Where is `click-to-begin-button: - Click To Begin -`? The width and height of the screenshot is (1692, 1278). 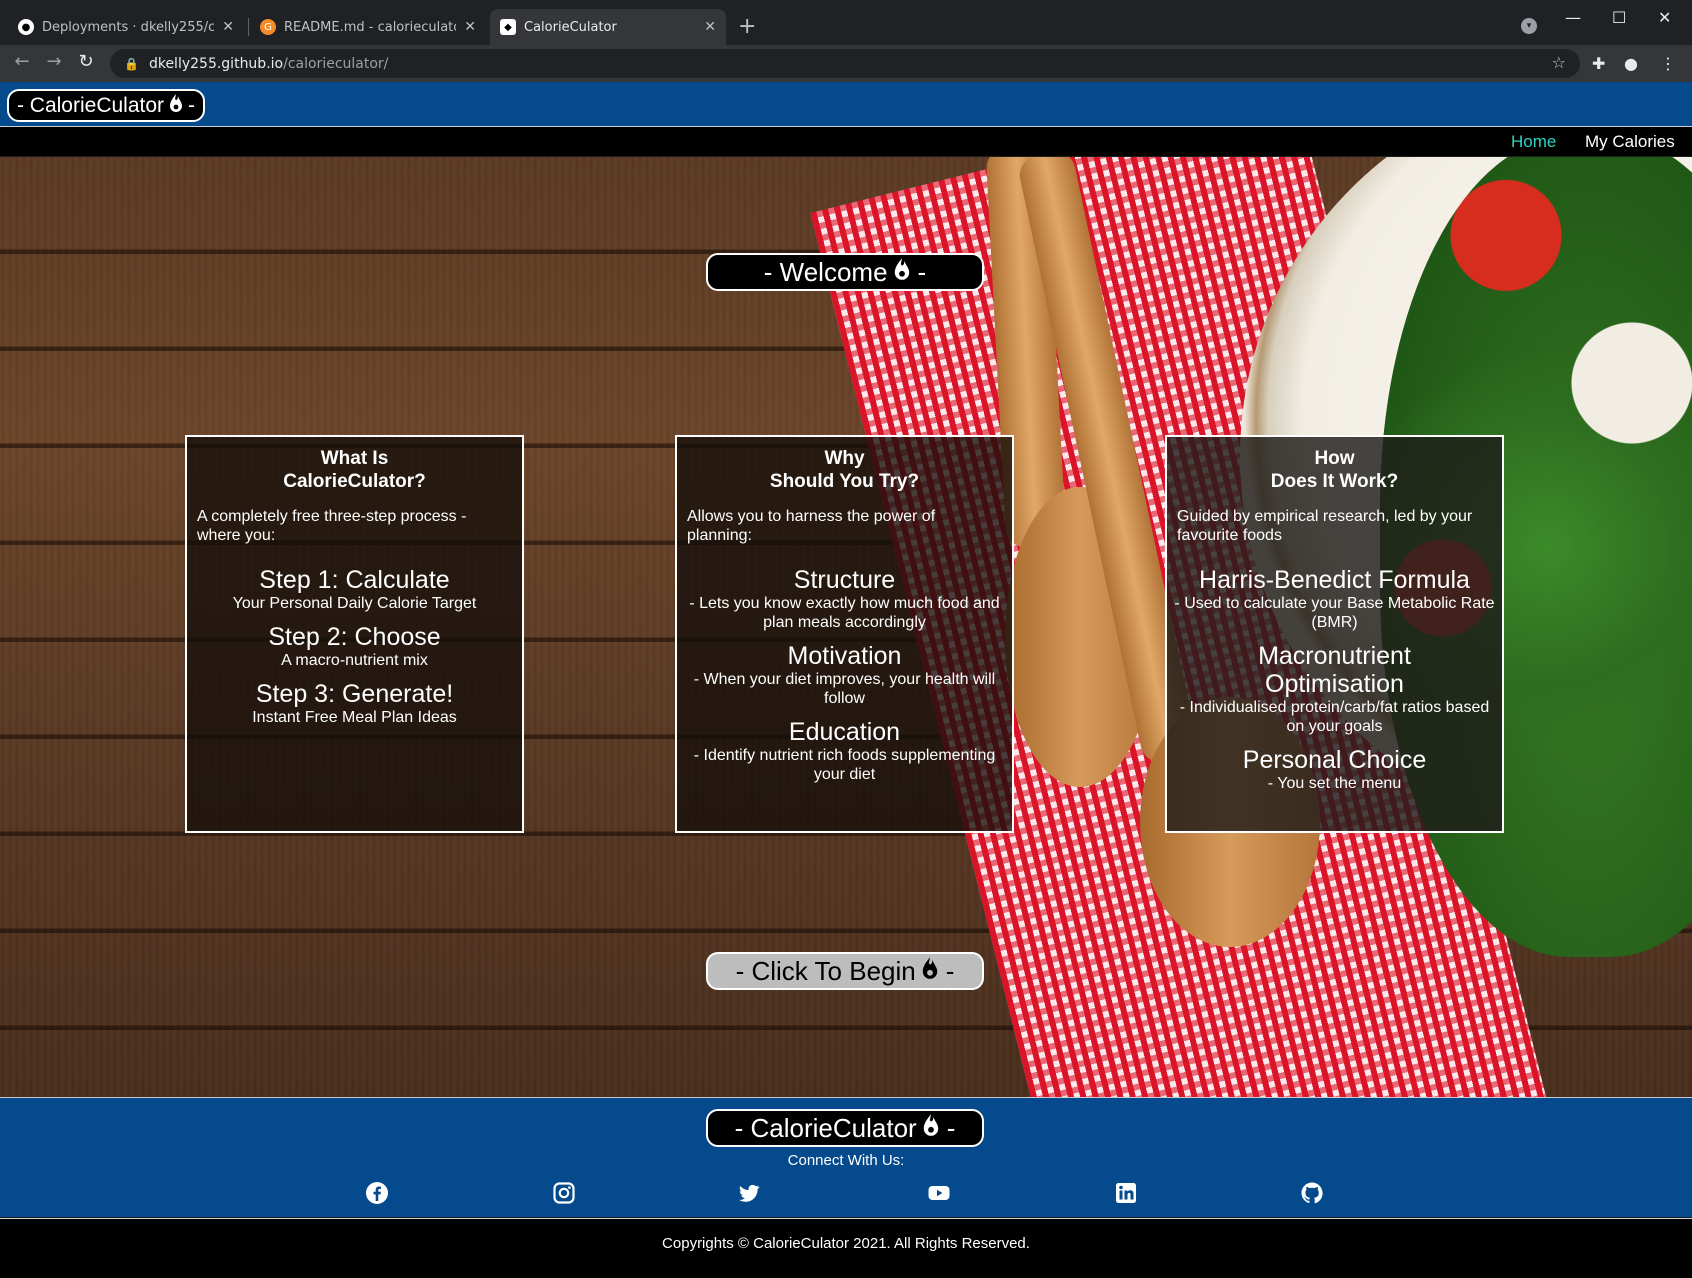 click-to-begin-button: - Click To Begin - is located at coordinates (845, 971).